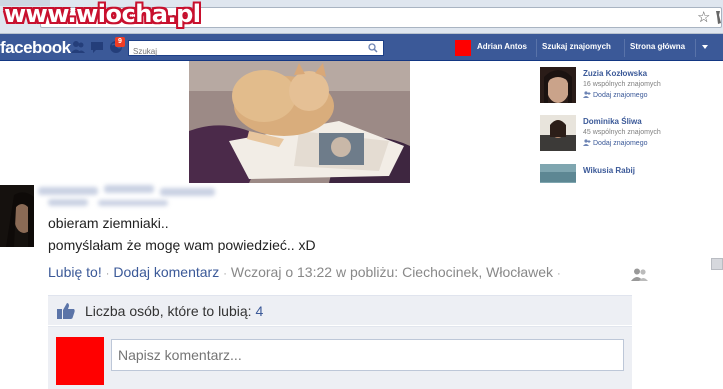 The image size is (723, 389). Describe the element at coordinates (657, 46) in the screenshot. I see `home-link: Strona główna` at that location.